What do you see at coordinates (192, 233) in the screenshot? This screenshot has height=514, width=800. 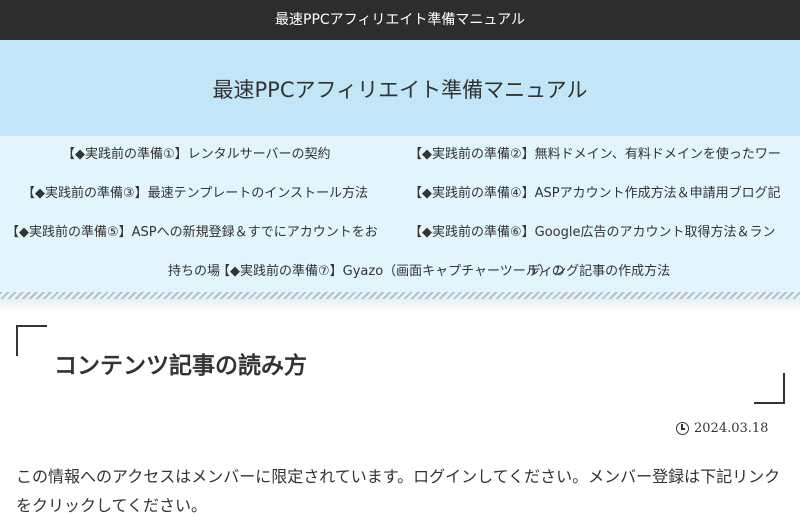 I see `nav-item-prep-5: 【◆実践前の準備⑤】ASPへの新規登録＆すでにアカウントをお` at bounding box center [192, 233].